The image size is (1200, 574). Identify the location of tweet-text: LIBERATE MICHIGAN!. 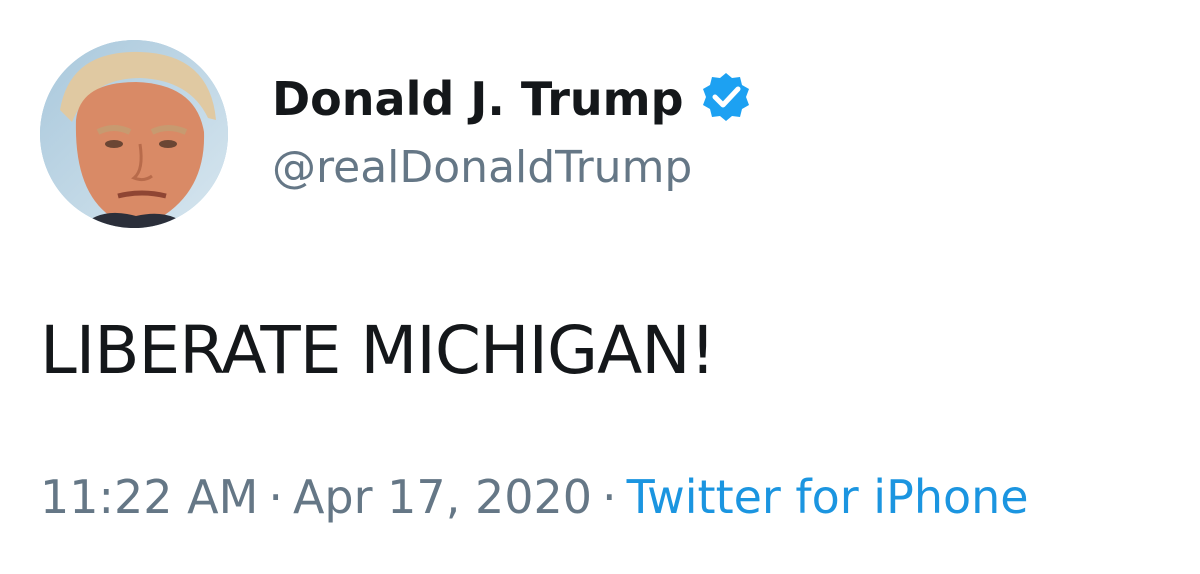
(378, 350).